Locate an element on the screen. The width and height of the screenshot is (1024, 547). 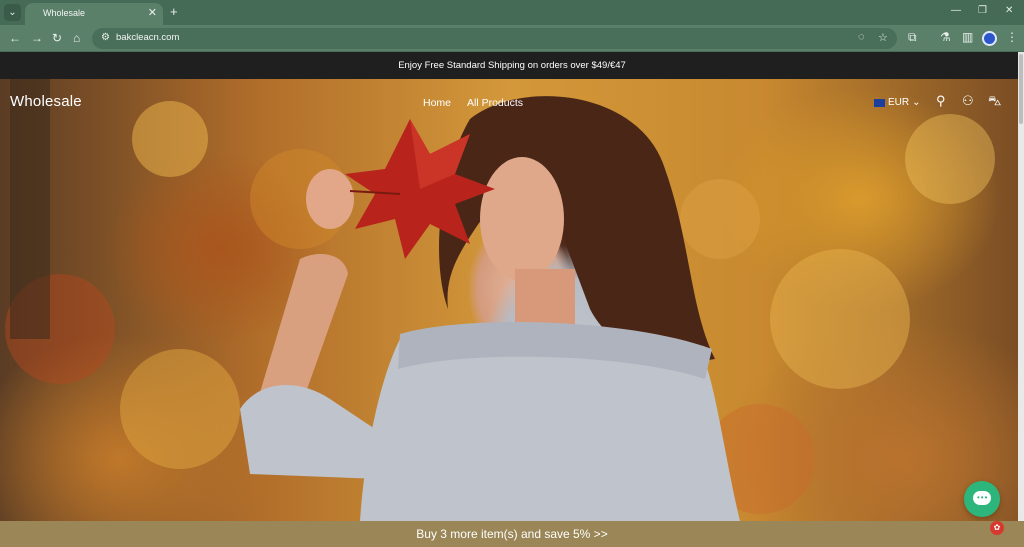
browser-toolbar: ← → ↻ ⌂ ⚙ bakcleacn.com ◌ ☆ ⧉ ⚗ ▥ ⋮ is located at coordinates (512, 38).